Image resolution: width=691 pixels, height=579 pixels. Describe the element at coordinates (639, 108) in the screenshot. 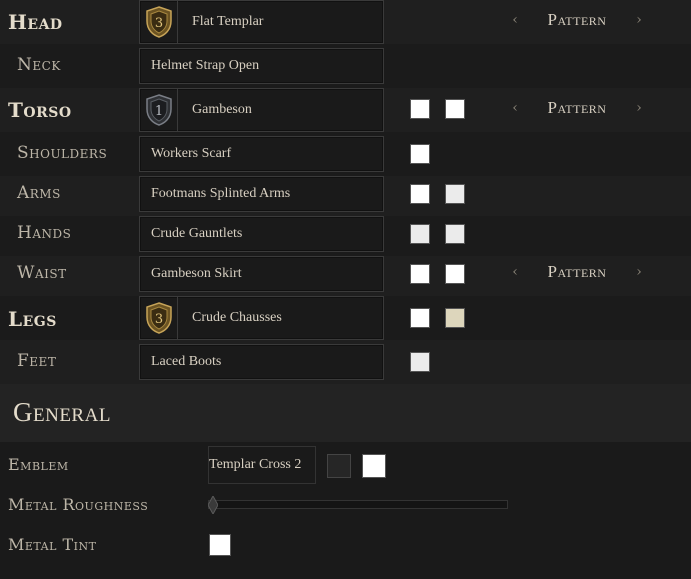

I see `torso-pattern-next-arrow: ›` at that location.